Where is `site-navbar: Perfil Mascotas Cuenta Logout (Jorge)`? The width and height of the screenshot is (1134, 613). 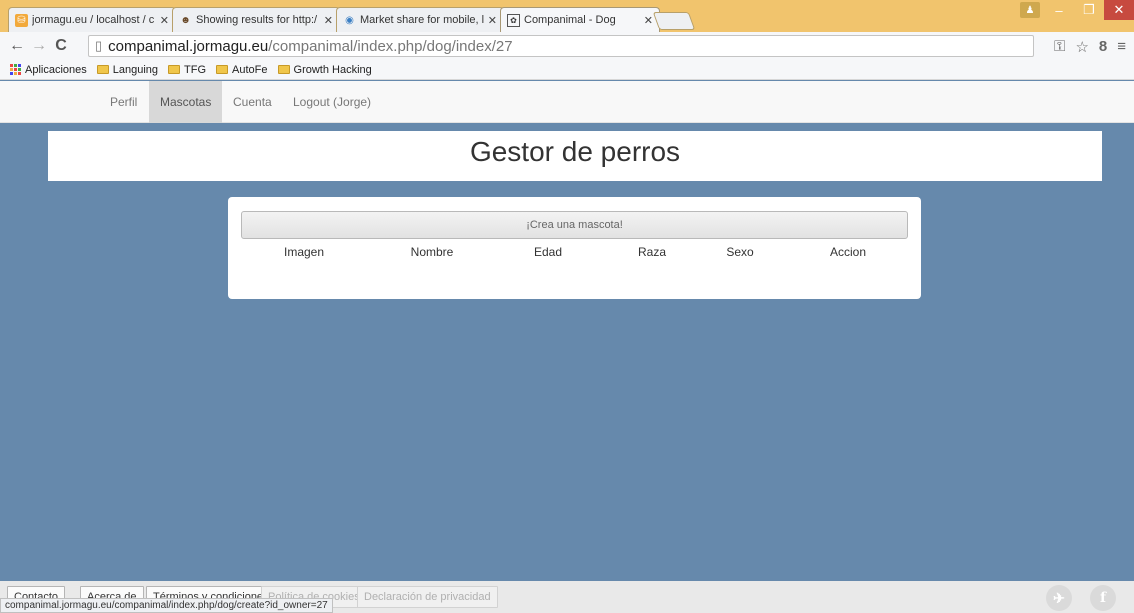 site-navbar: Perfil Mascotas Cuenta Logout (Jorge) is located at coordinates (567, 102).